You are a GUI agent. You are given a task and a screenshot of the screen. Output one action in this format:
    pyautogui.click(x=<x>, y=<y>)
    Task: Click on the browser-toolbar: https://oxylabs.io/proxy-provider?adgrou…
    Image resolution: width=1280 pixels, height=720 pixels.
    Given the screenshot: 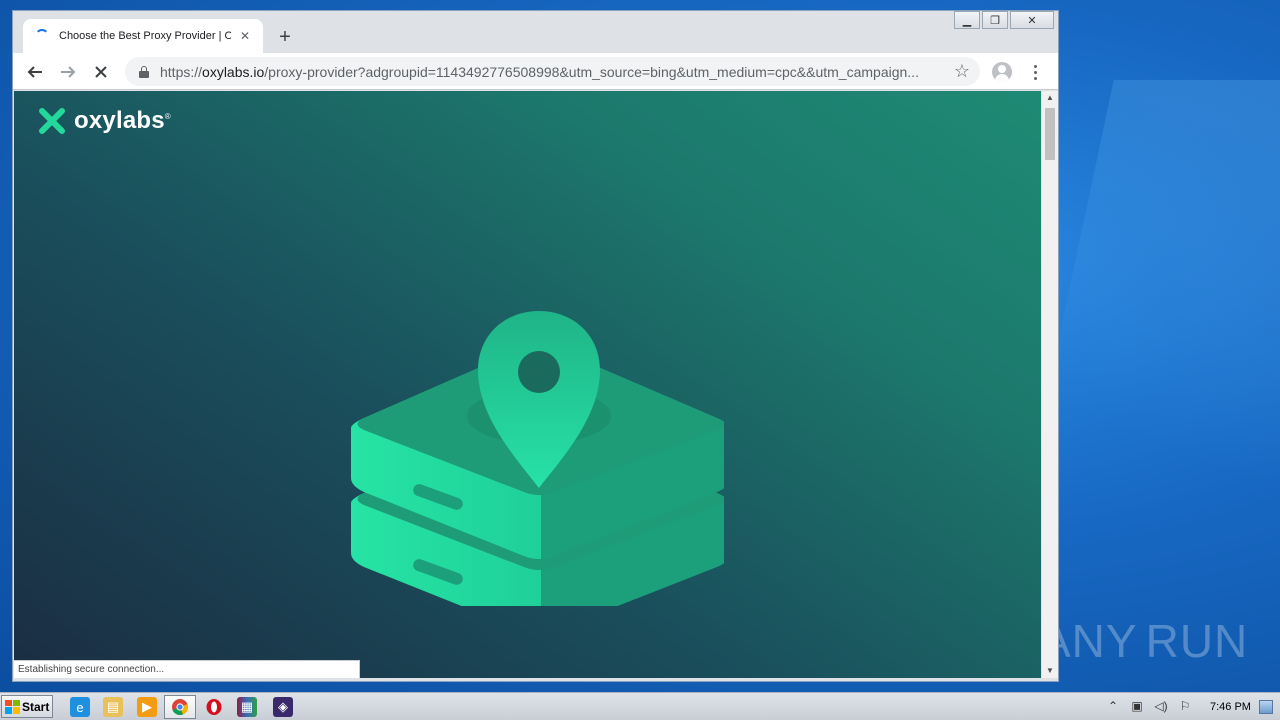 What is the action you would take?
    pyautogui.click(x=535, y=71)
    